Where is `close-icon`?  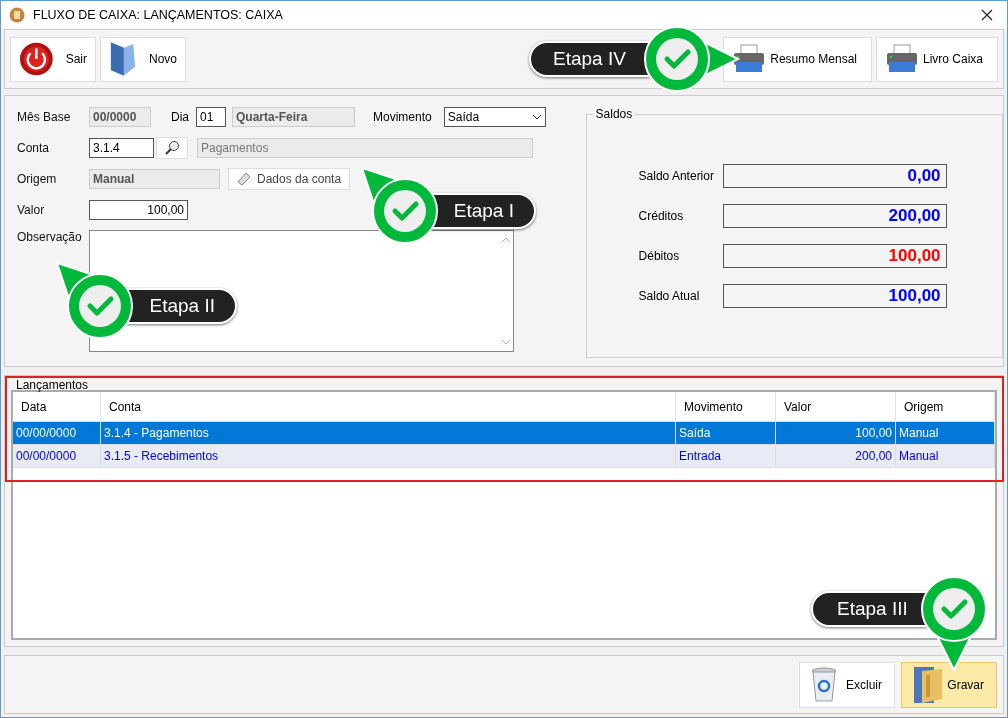
close-icon is located at coordinates (987, 15).